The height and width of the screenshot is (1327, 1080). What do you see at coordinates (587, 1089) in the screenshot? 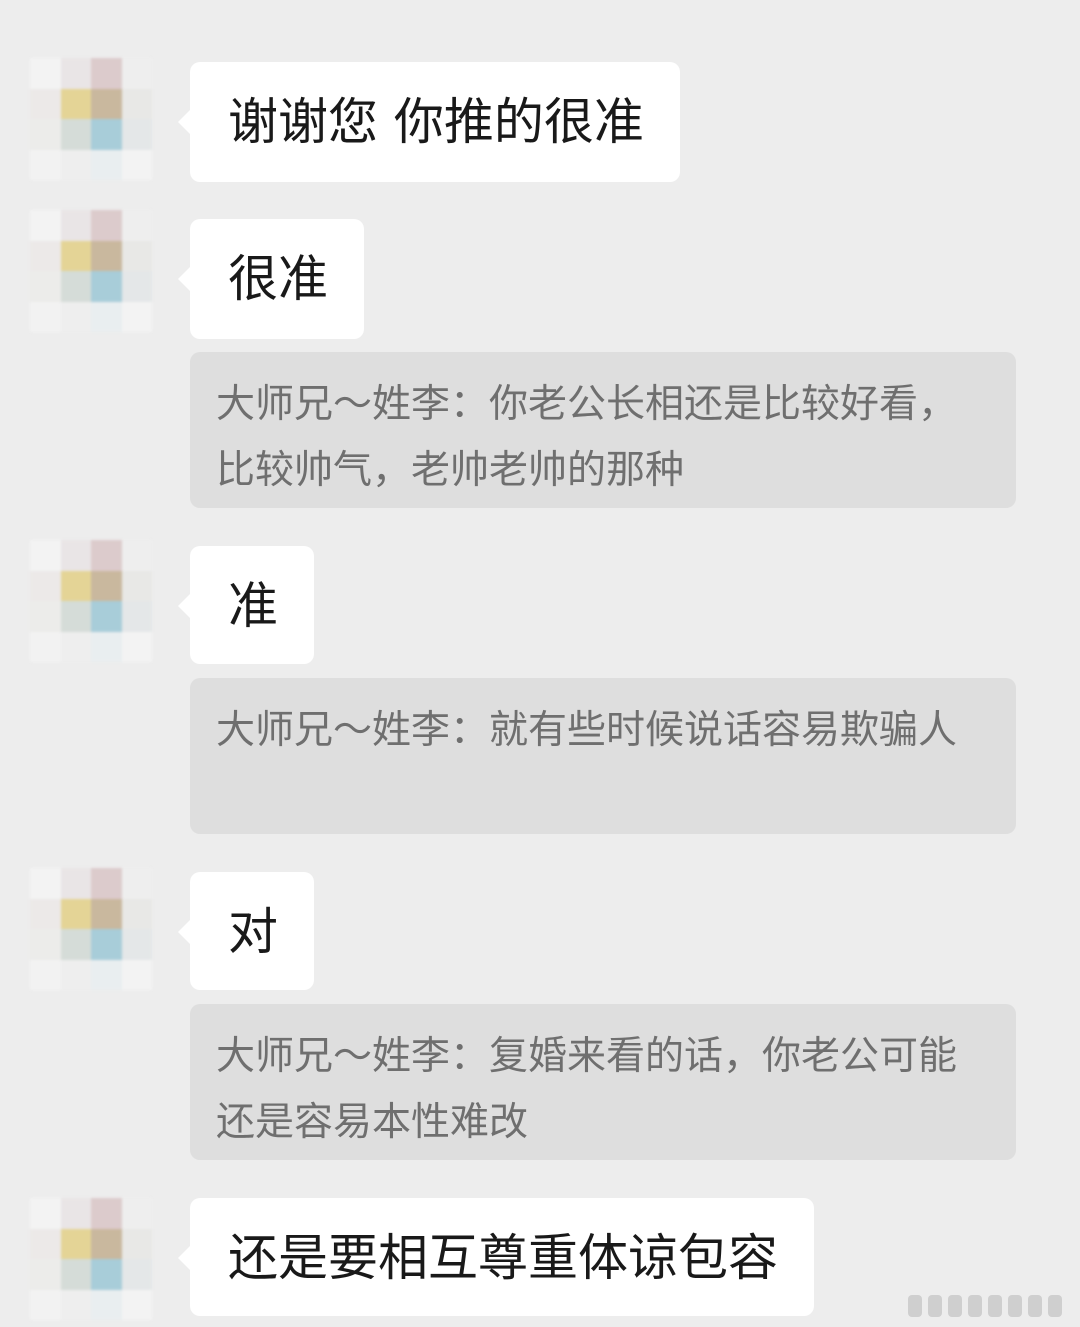
I see `quoted-message-text: 大师兄～姓李：复婚来看的话，你老公可能还是容易本性难改` at bounding box center [587, 1089].